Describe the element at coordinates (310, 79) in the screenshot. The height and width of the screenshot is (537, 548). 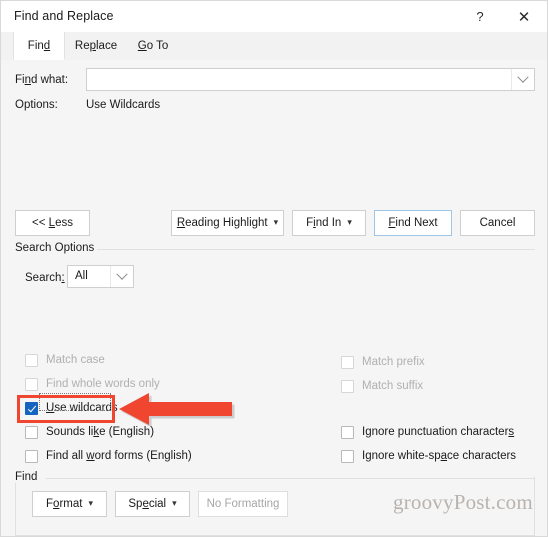
I see `find-what-input` at that location.